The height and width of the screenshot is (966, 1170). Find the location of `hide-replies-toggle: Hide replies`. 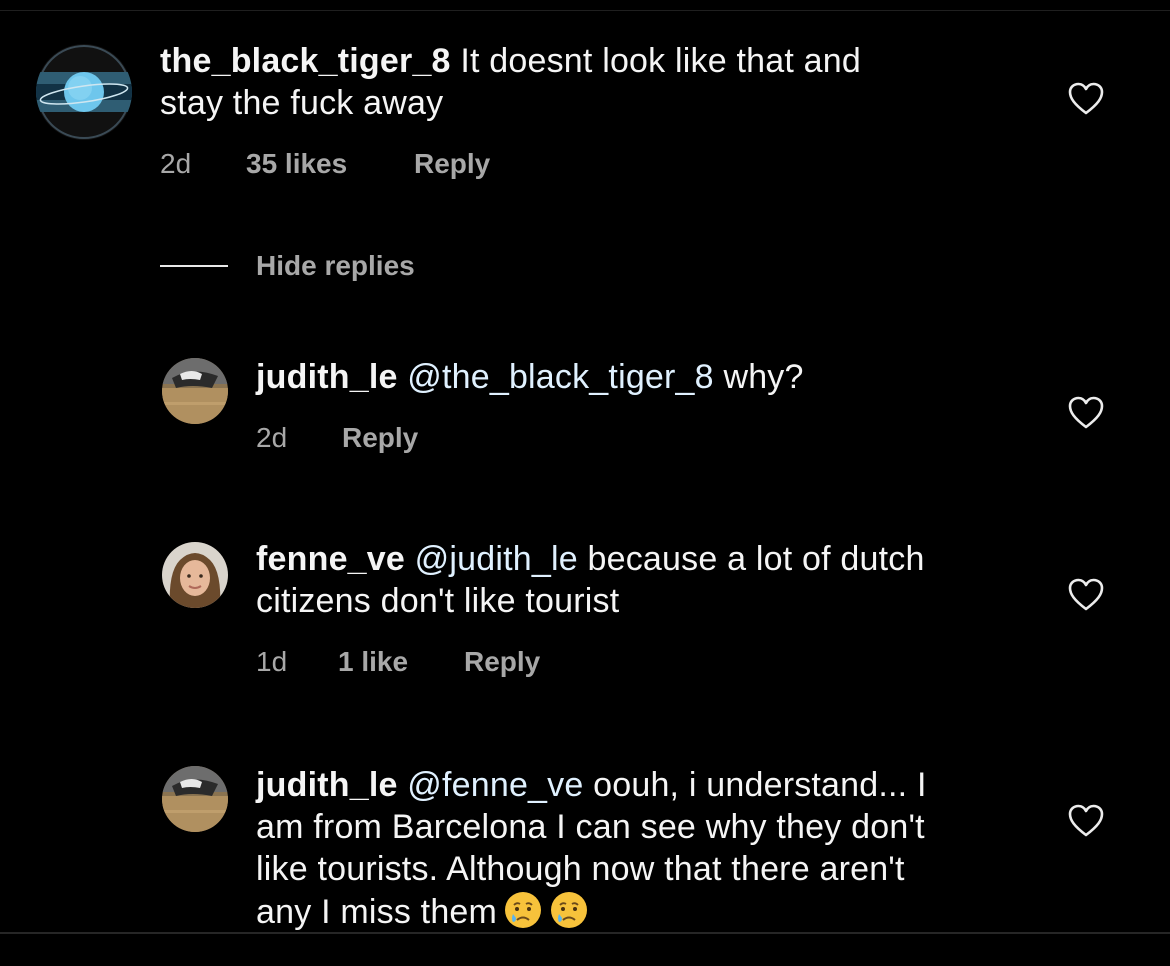

hide-replies-toggle: Hide replies is located at coordinates (287, 266).